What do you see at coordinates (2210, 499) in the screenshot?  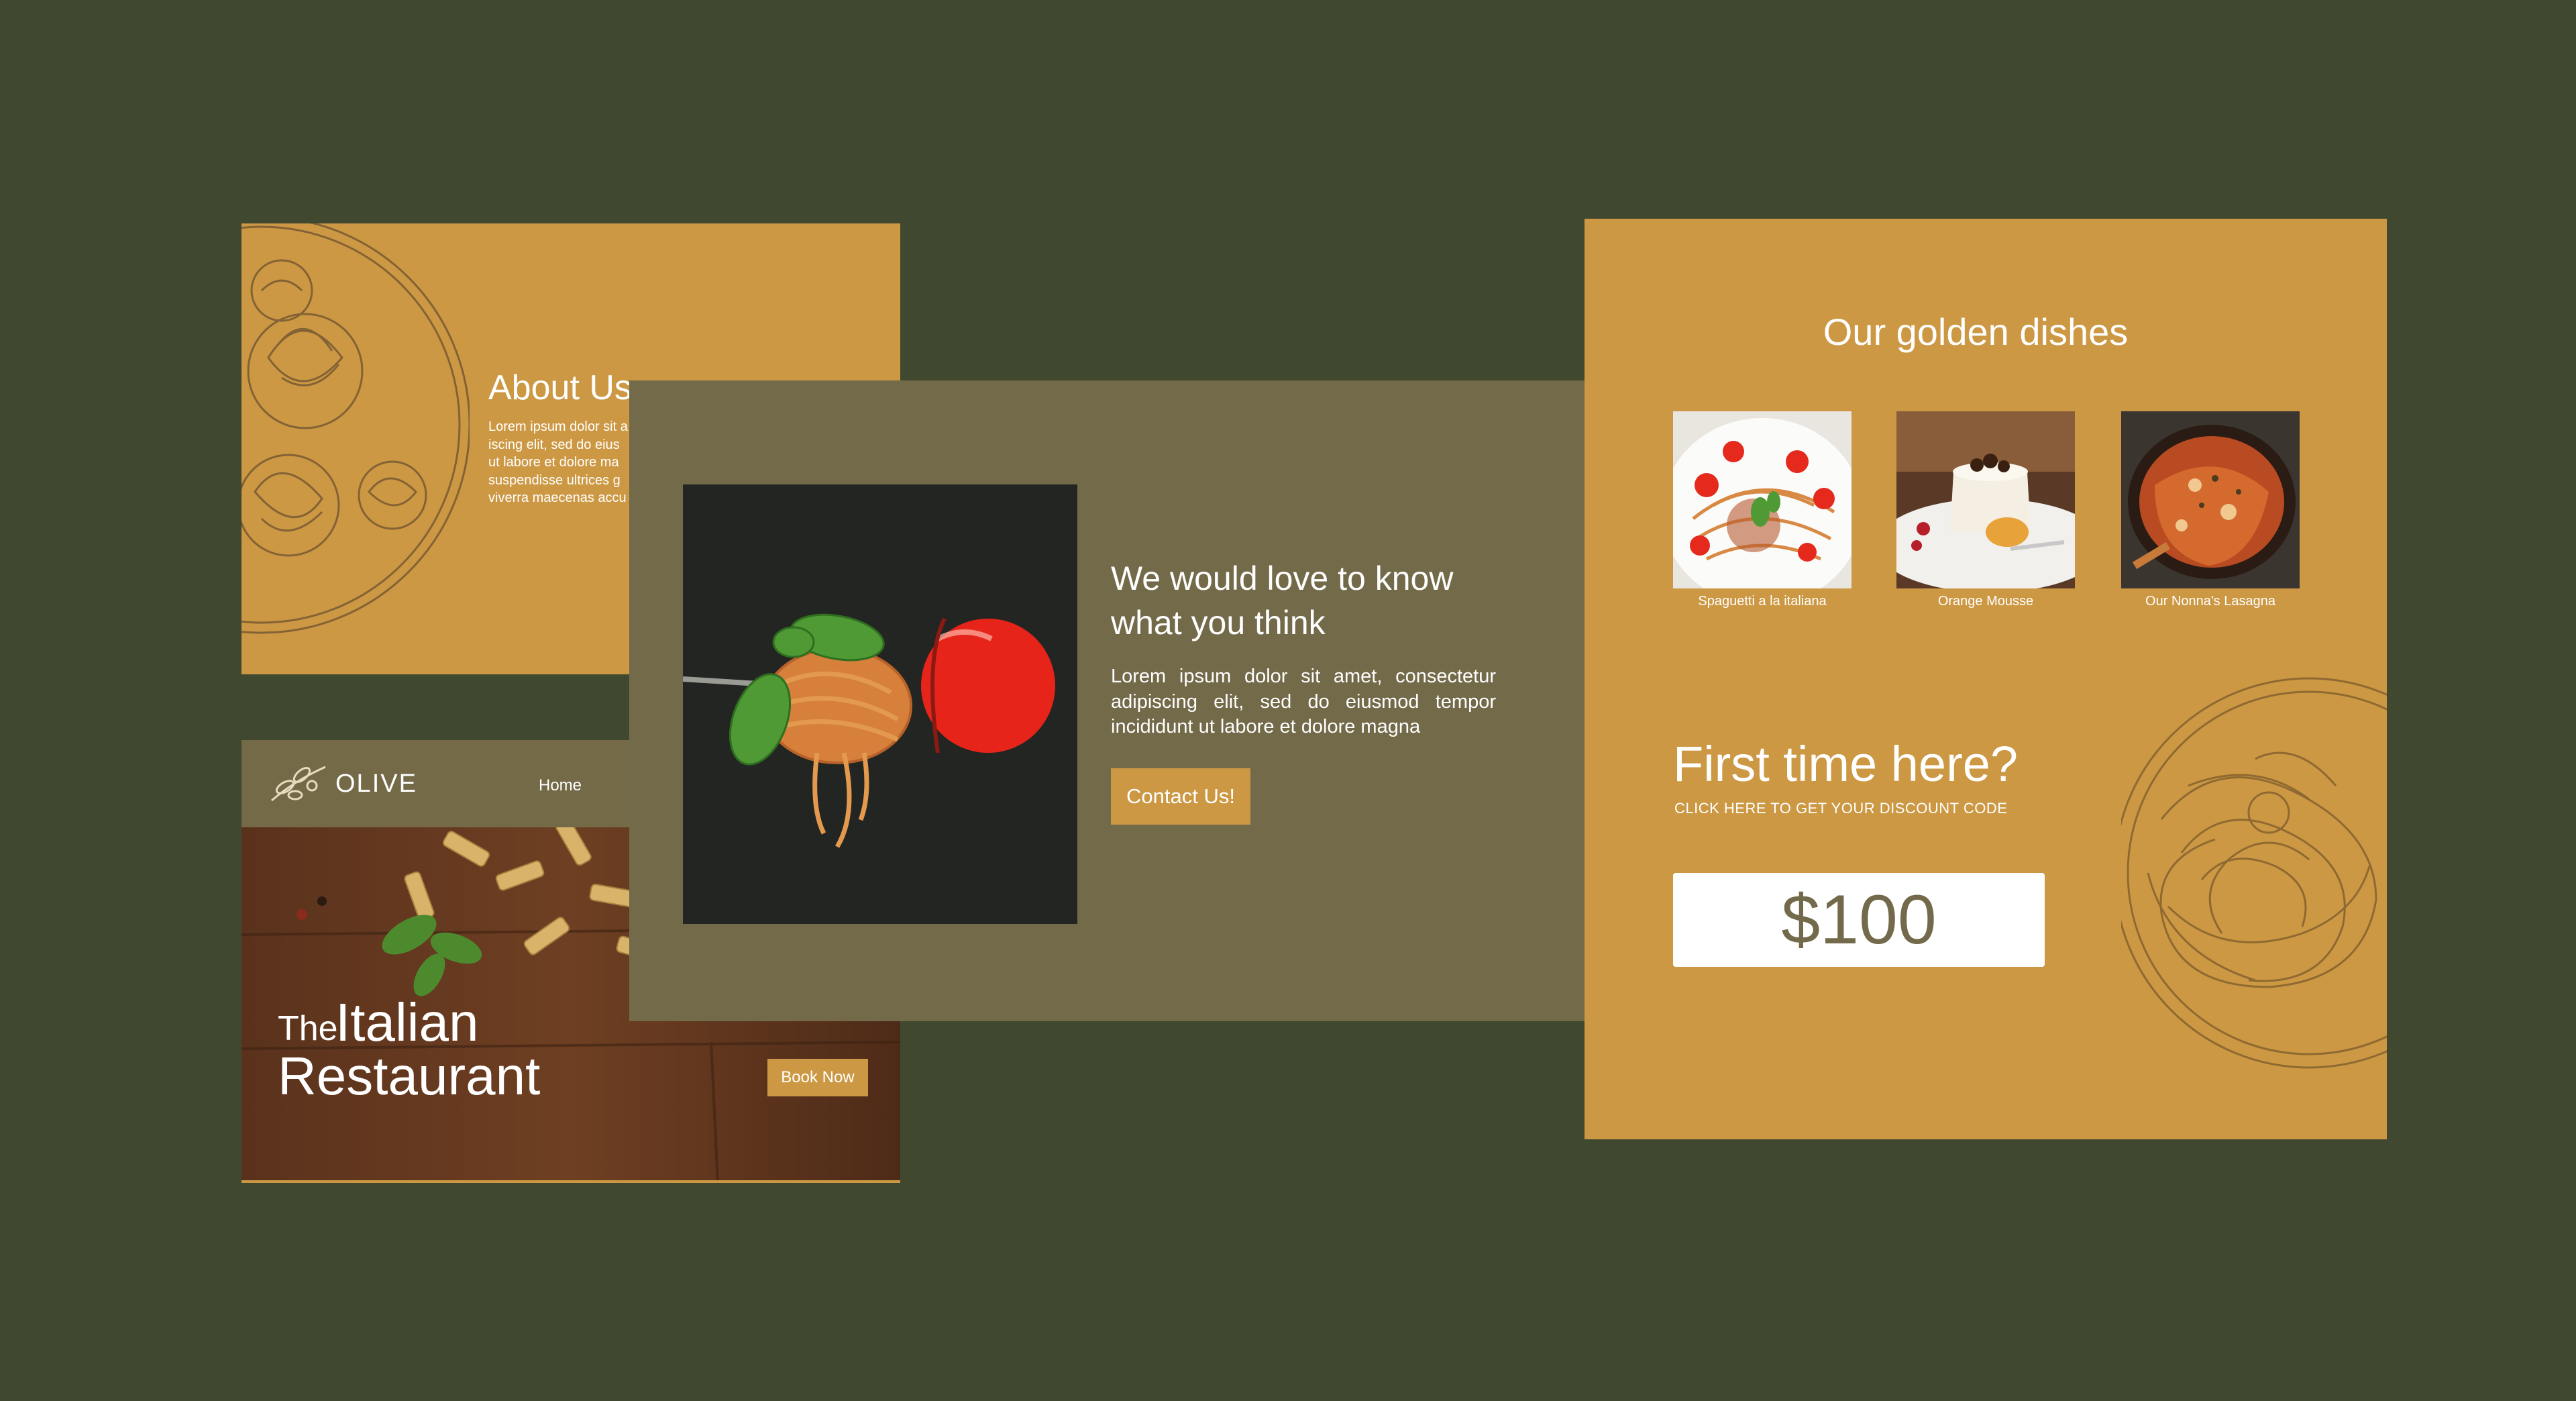 I see `lasagna-photo` at bounding box center [2210, 499].